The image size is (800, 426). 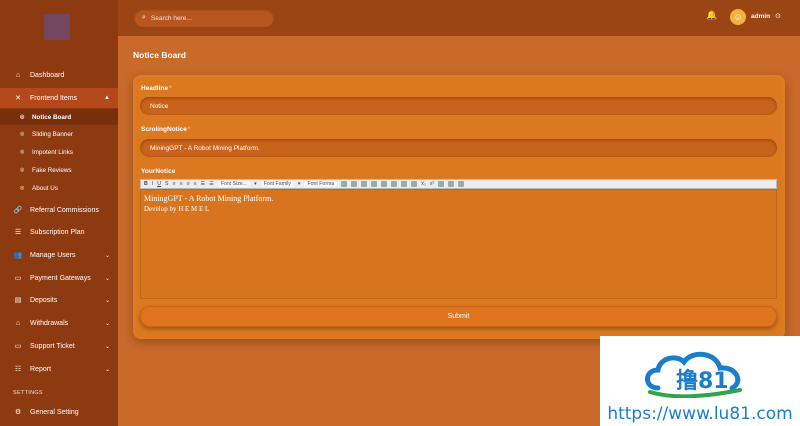 I want to click on bell-icon: 🔔, so click(x=711, y=15).